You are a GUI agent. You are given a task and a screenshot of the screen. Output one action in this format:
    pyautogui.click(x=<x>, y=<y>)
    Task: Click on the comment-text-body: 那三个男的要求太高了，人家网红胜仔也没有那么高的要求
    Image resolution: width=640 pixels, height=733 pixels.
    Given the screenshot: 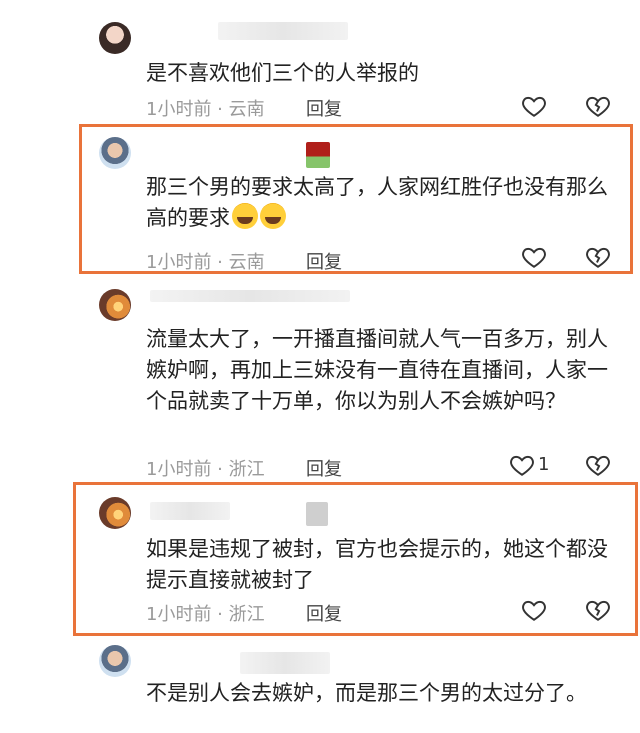 What is the action you would take?
    pyautogui.click(x=377, y=202)
    